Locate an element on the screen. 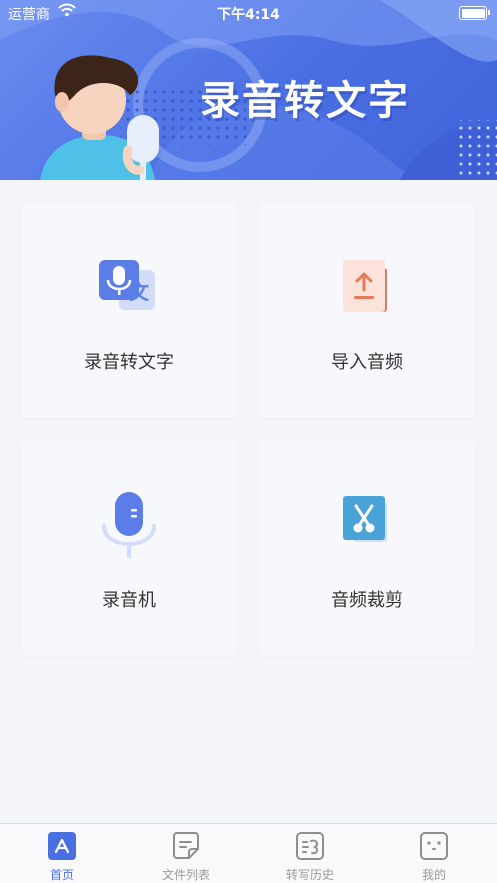 This screenshot has width=497, height=883. status-bar: 运营商 下午4:14 is located at coordinates (248, 13).